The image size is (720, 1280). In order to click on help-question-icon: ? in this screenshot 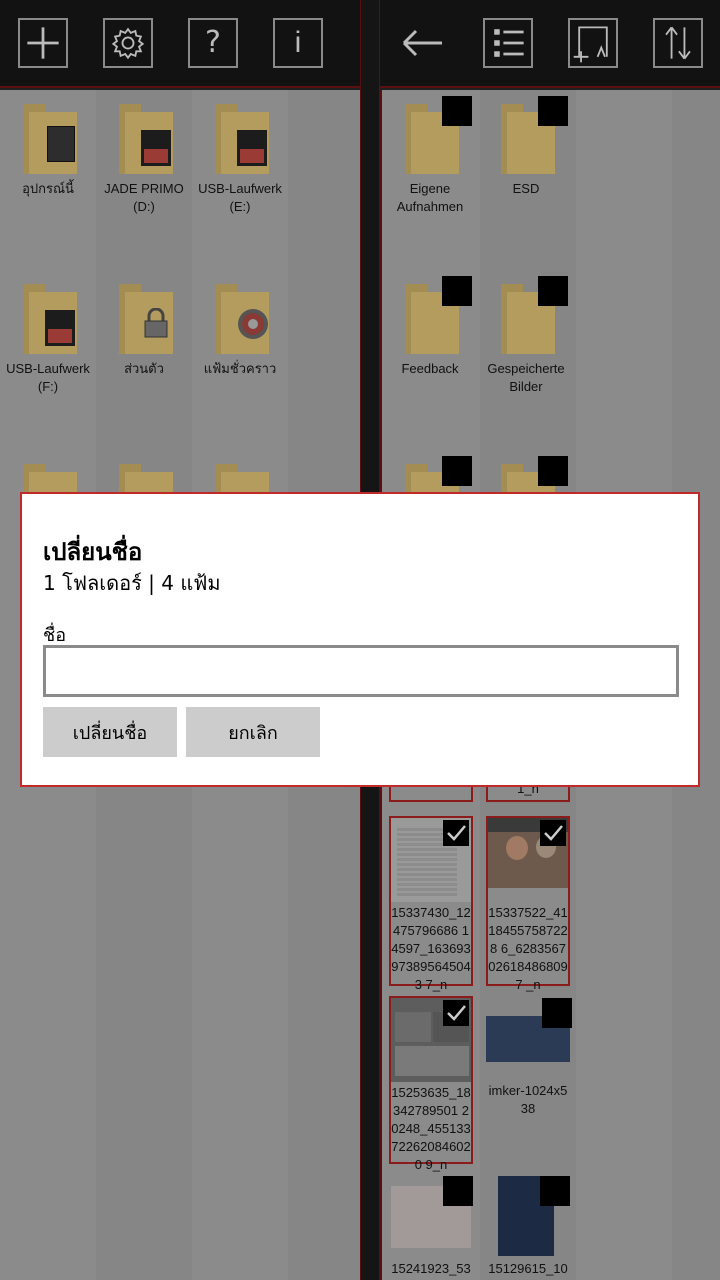, I will do `click(213, 43)`.